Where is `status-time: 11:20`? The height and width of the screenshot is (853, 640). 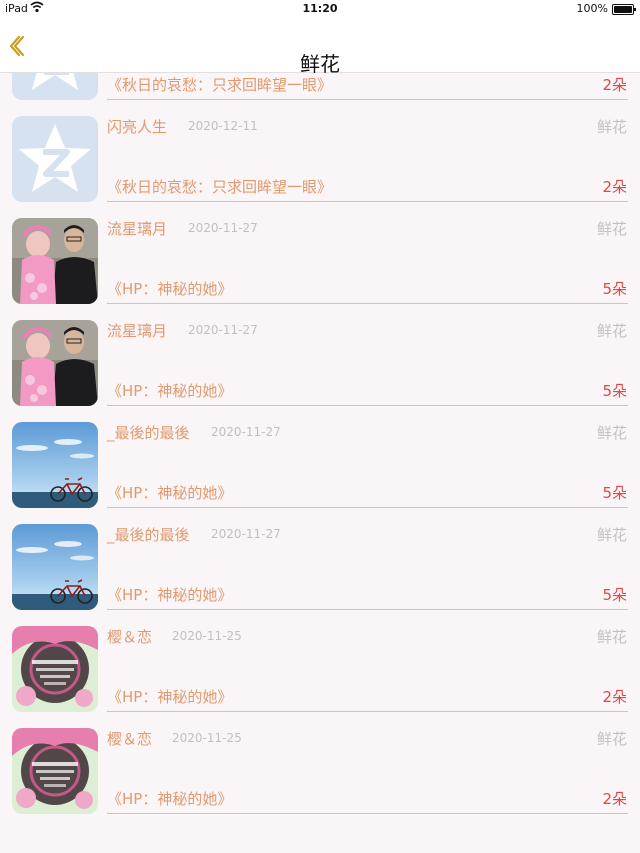 status-time: 11:20 is located at coordinates (320, 8).